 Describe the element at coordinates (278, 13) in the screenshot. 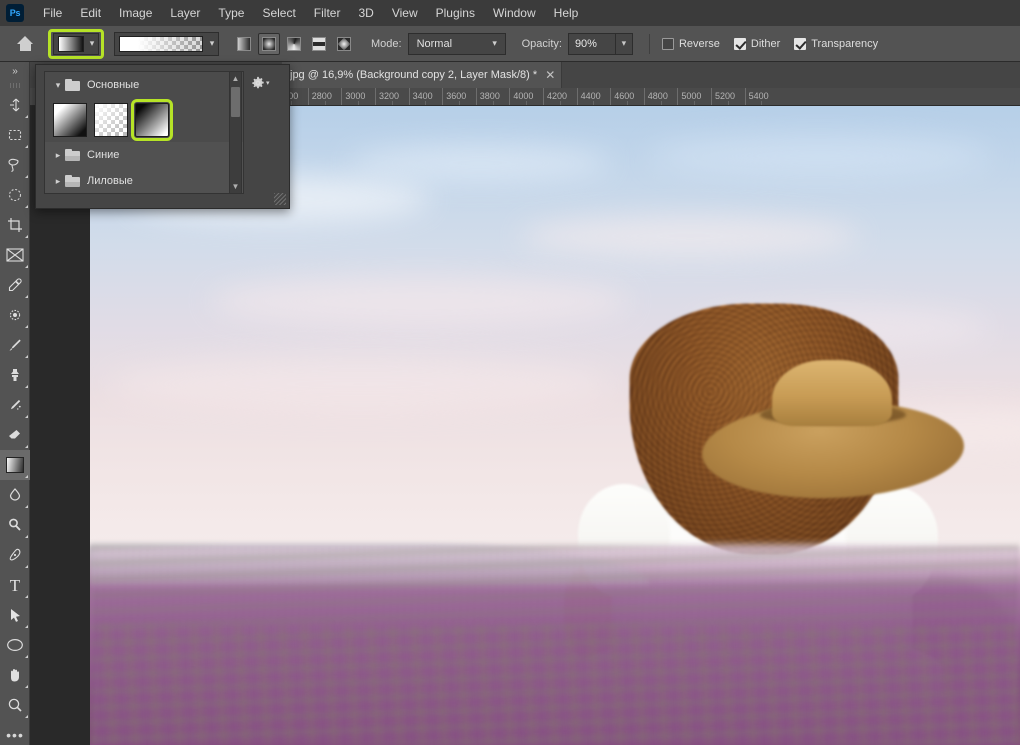

I see `menu-item-select: Select` at that location.